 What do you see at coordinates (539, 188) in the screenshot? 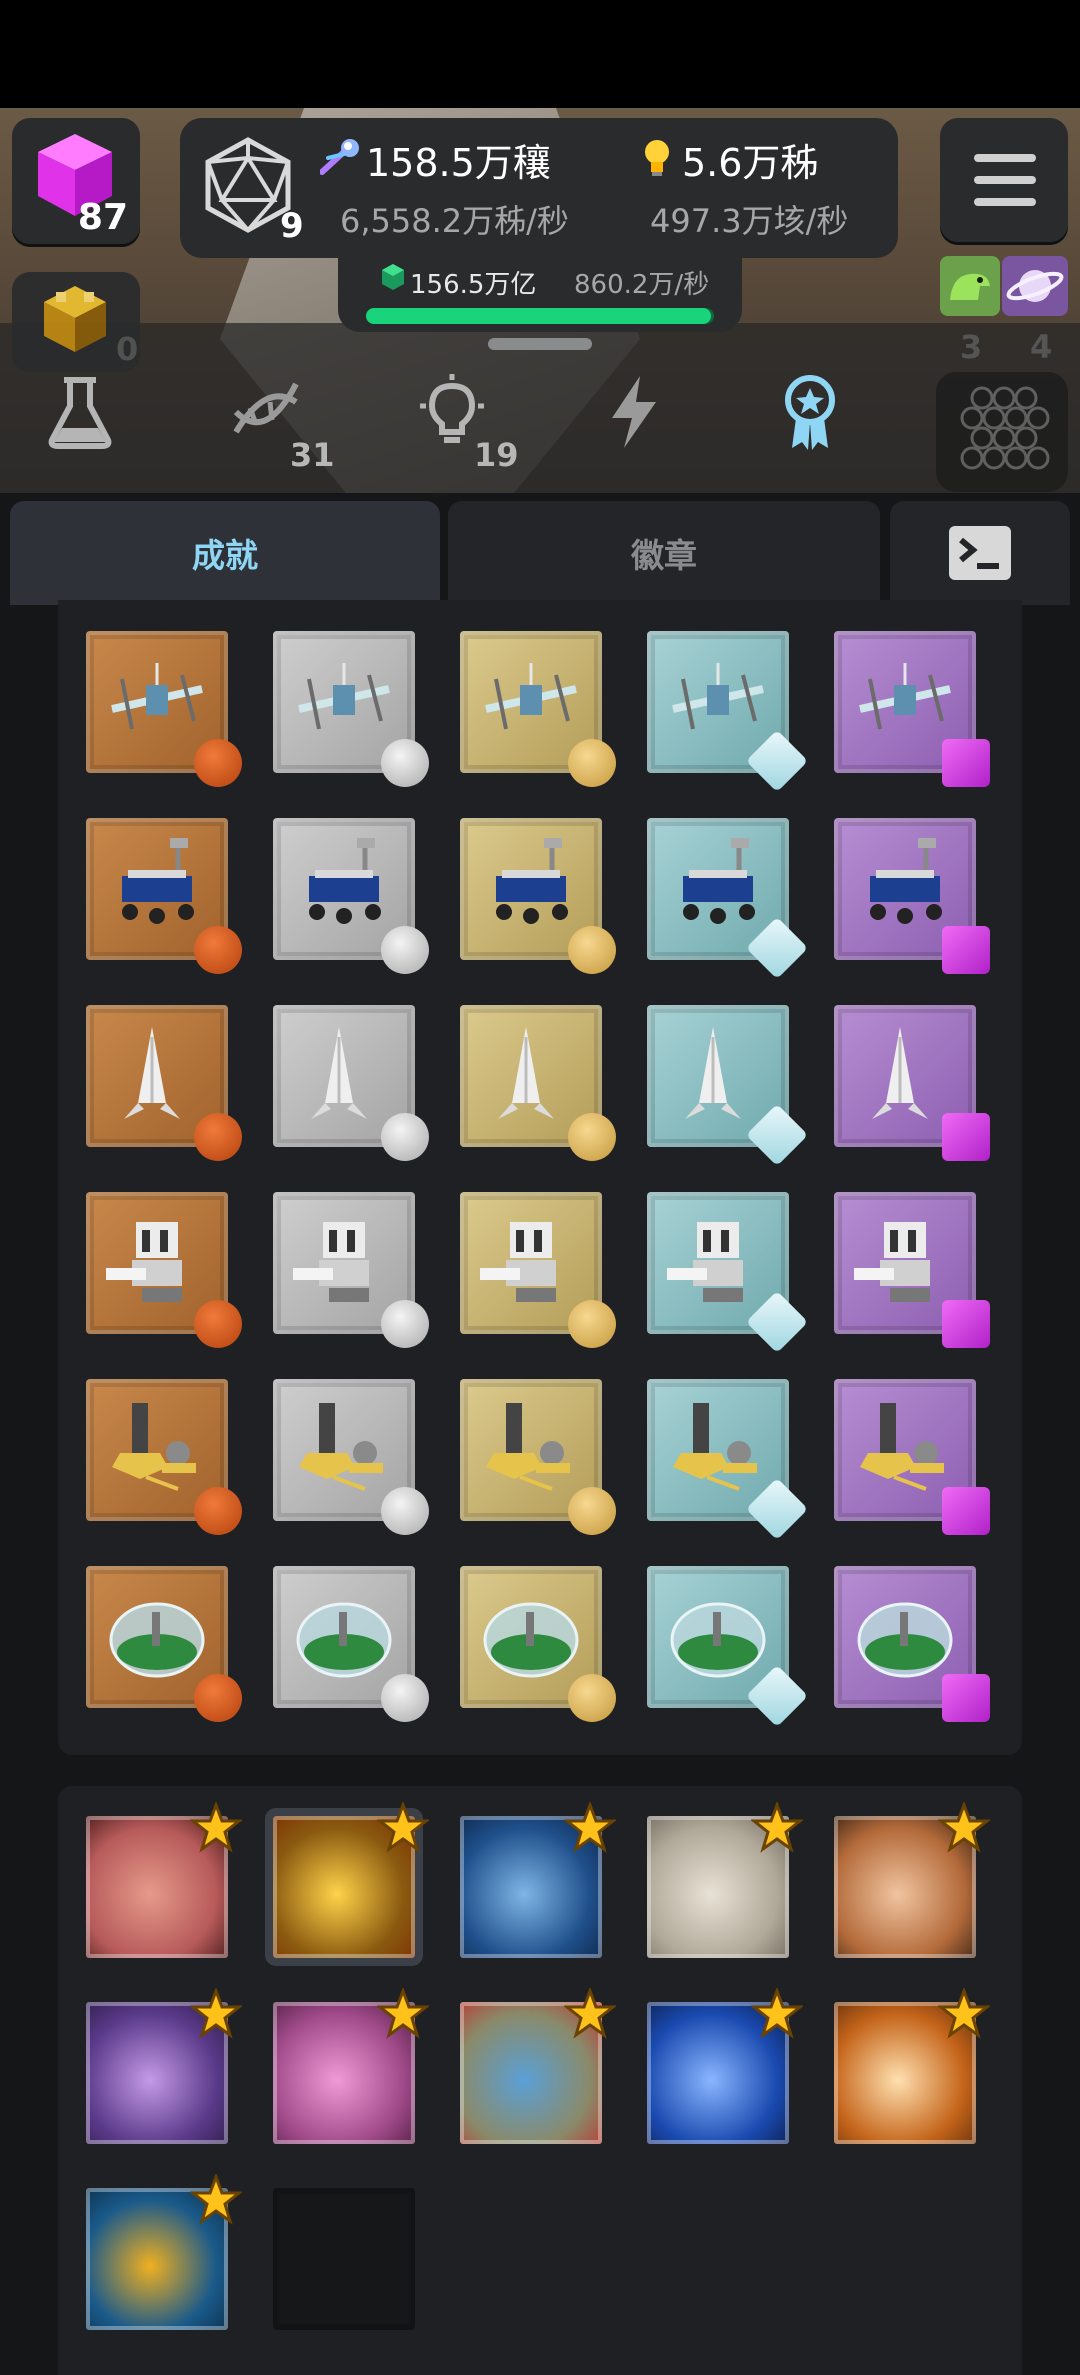
I see `resource-panel: 9 158.5万穰 6,558.2万秭/秒 5.6万秭 497.3万垓/秒` at bounding box center [539, 188].